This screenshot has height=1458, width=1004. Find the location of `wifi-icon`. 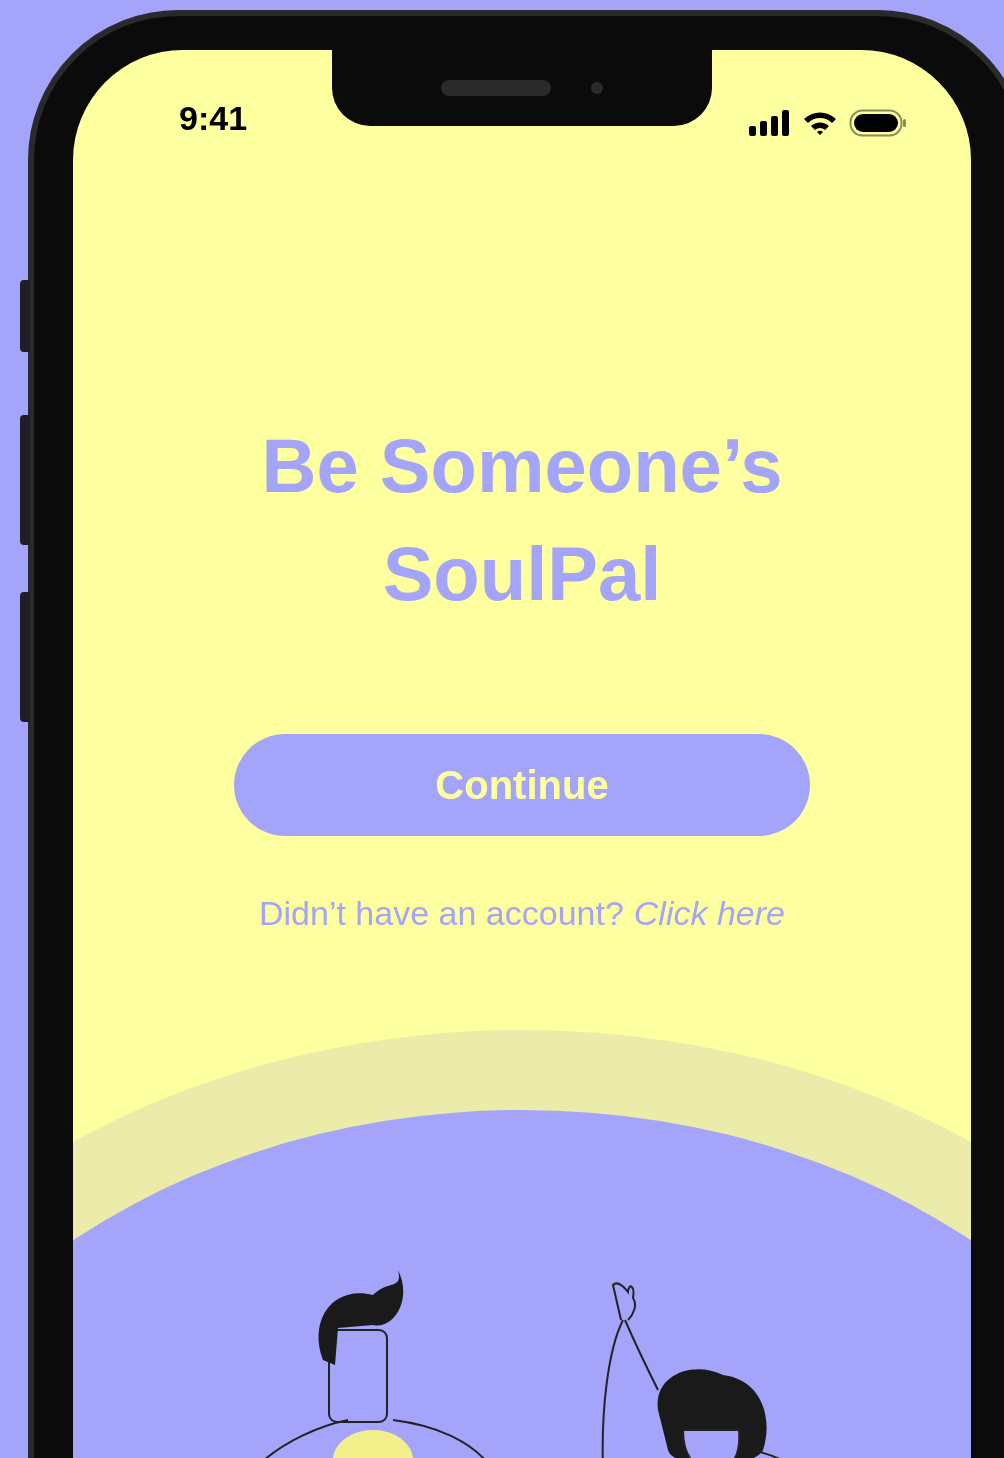

wifi-icon is located at coordinates (820, 123).